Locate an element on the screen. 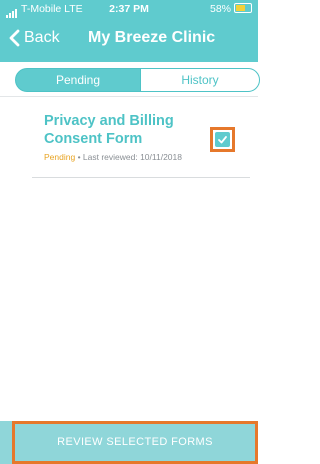 The image size is (320, 464). checkmark-icon is located at coordinates (222, 139).